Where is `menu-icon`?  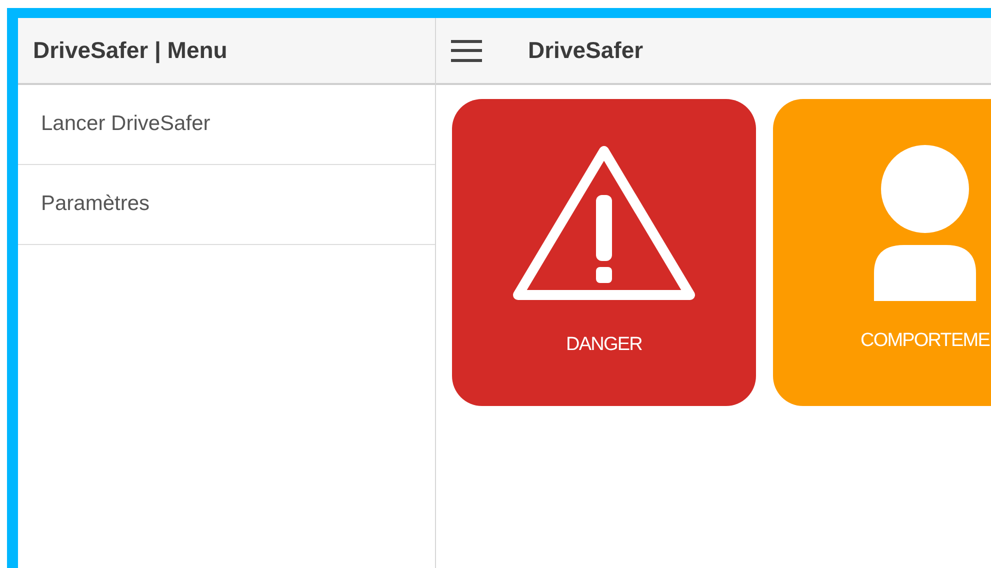 menu-icon is located at coordinates (467, 51).